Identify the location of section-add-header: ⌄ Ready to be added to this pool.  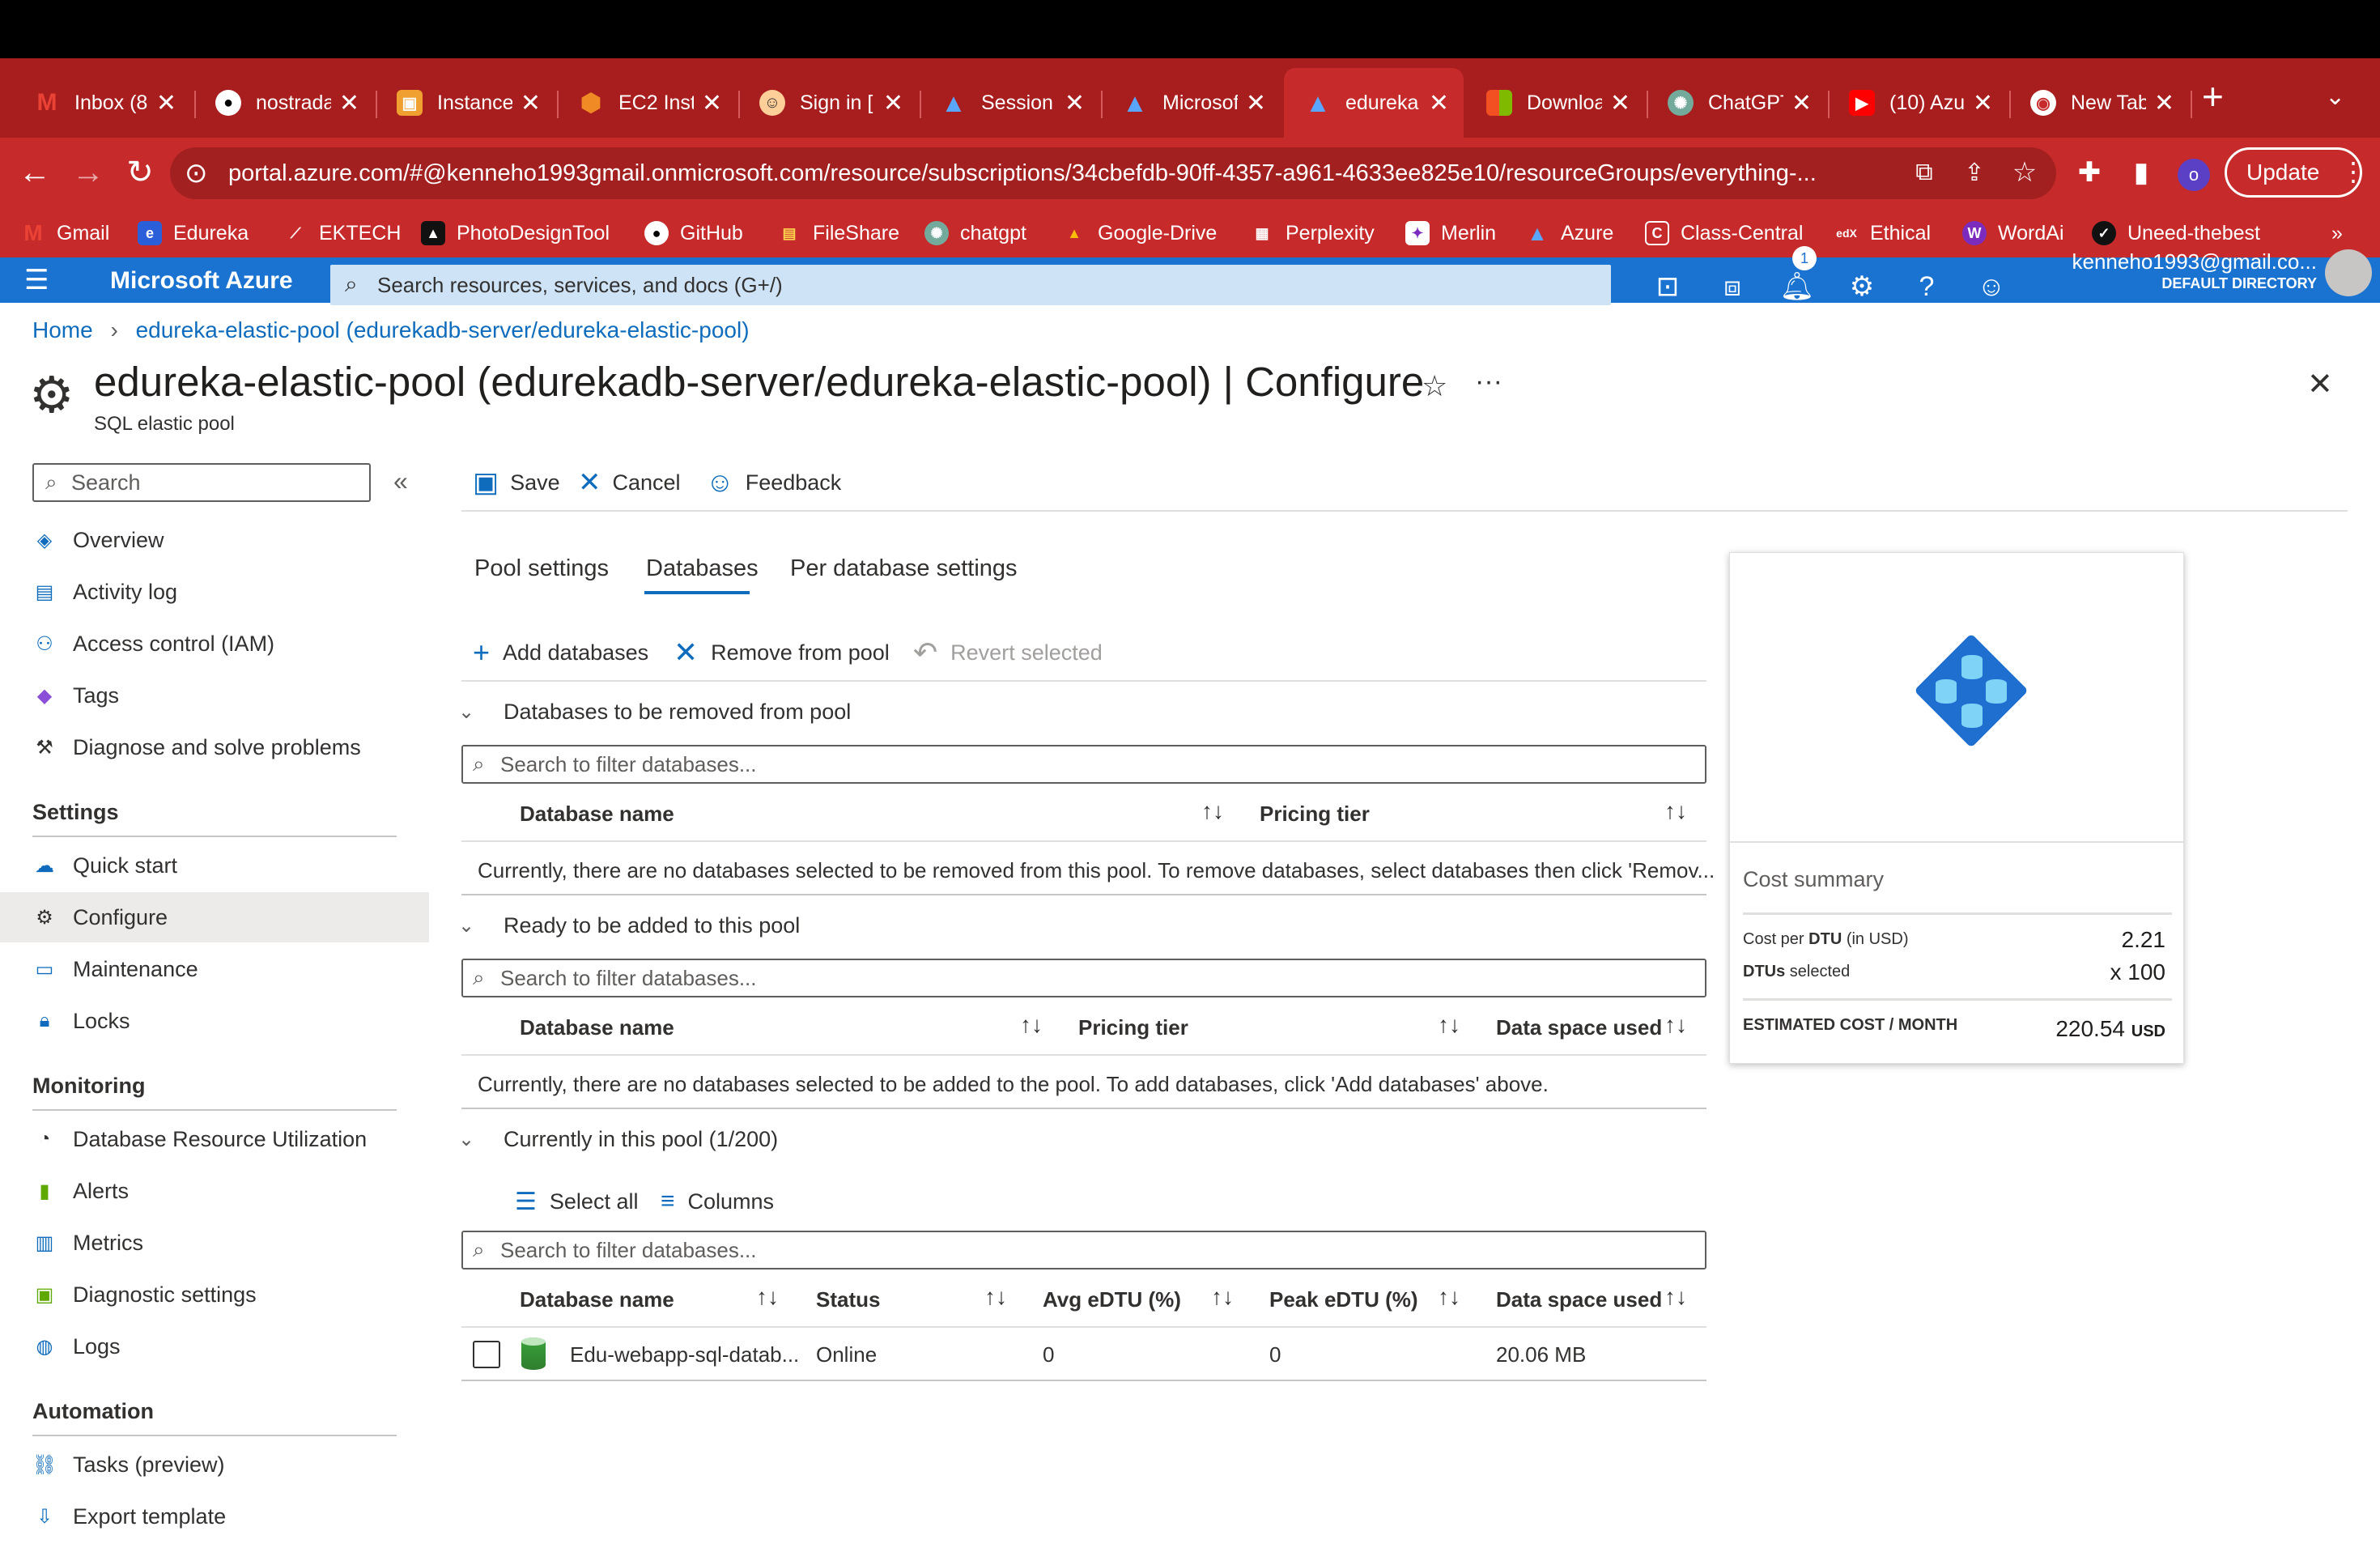
(629, 925).